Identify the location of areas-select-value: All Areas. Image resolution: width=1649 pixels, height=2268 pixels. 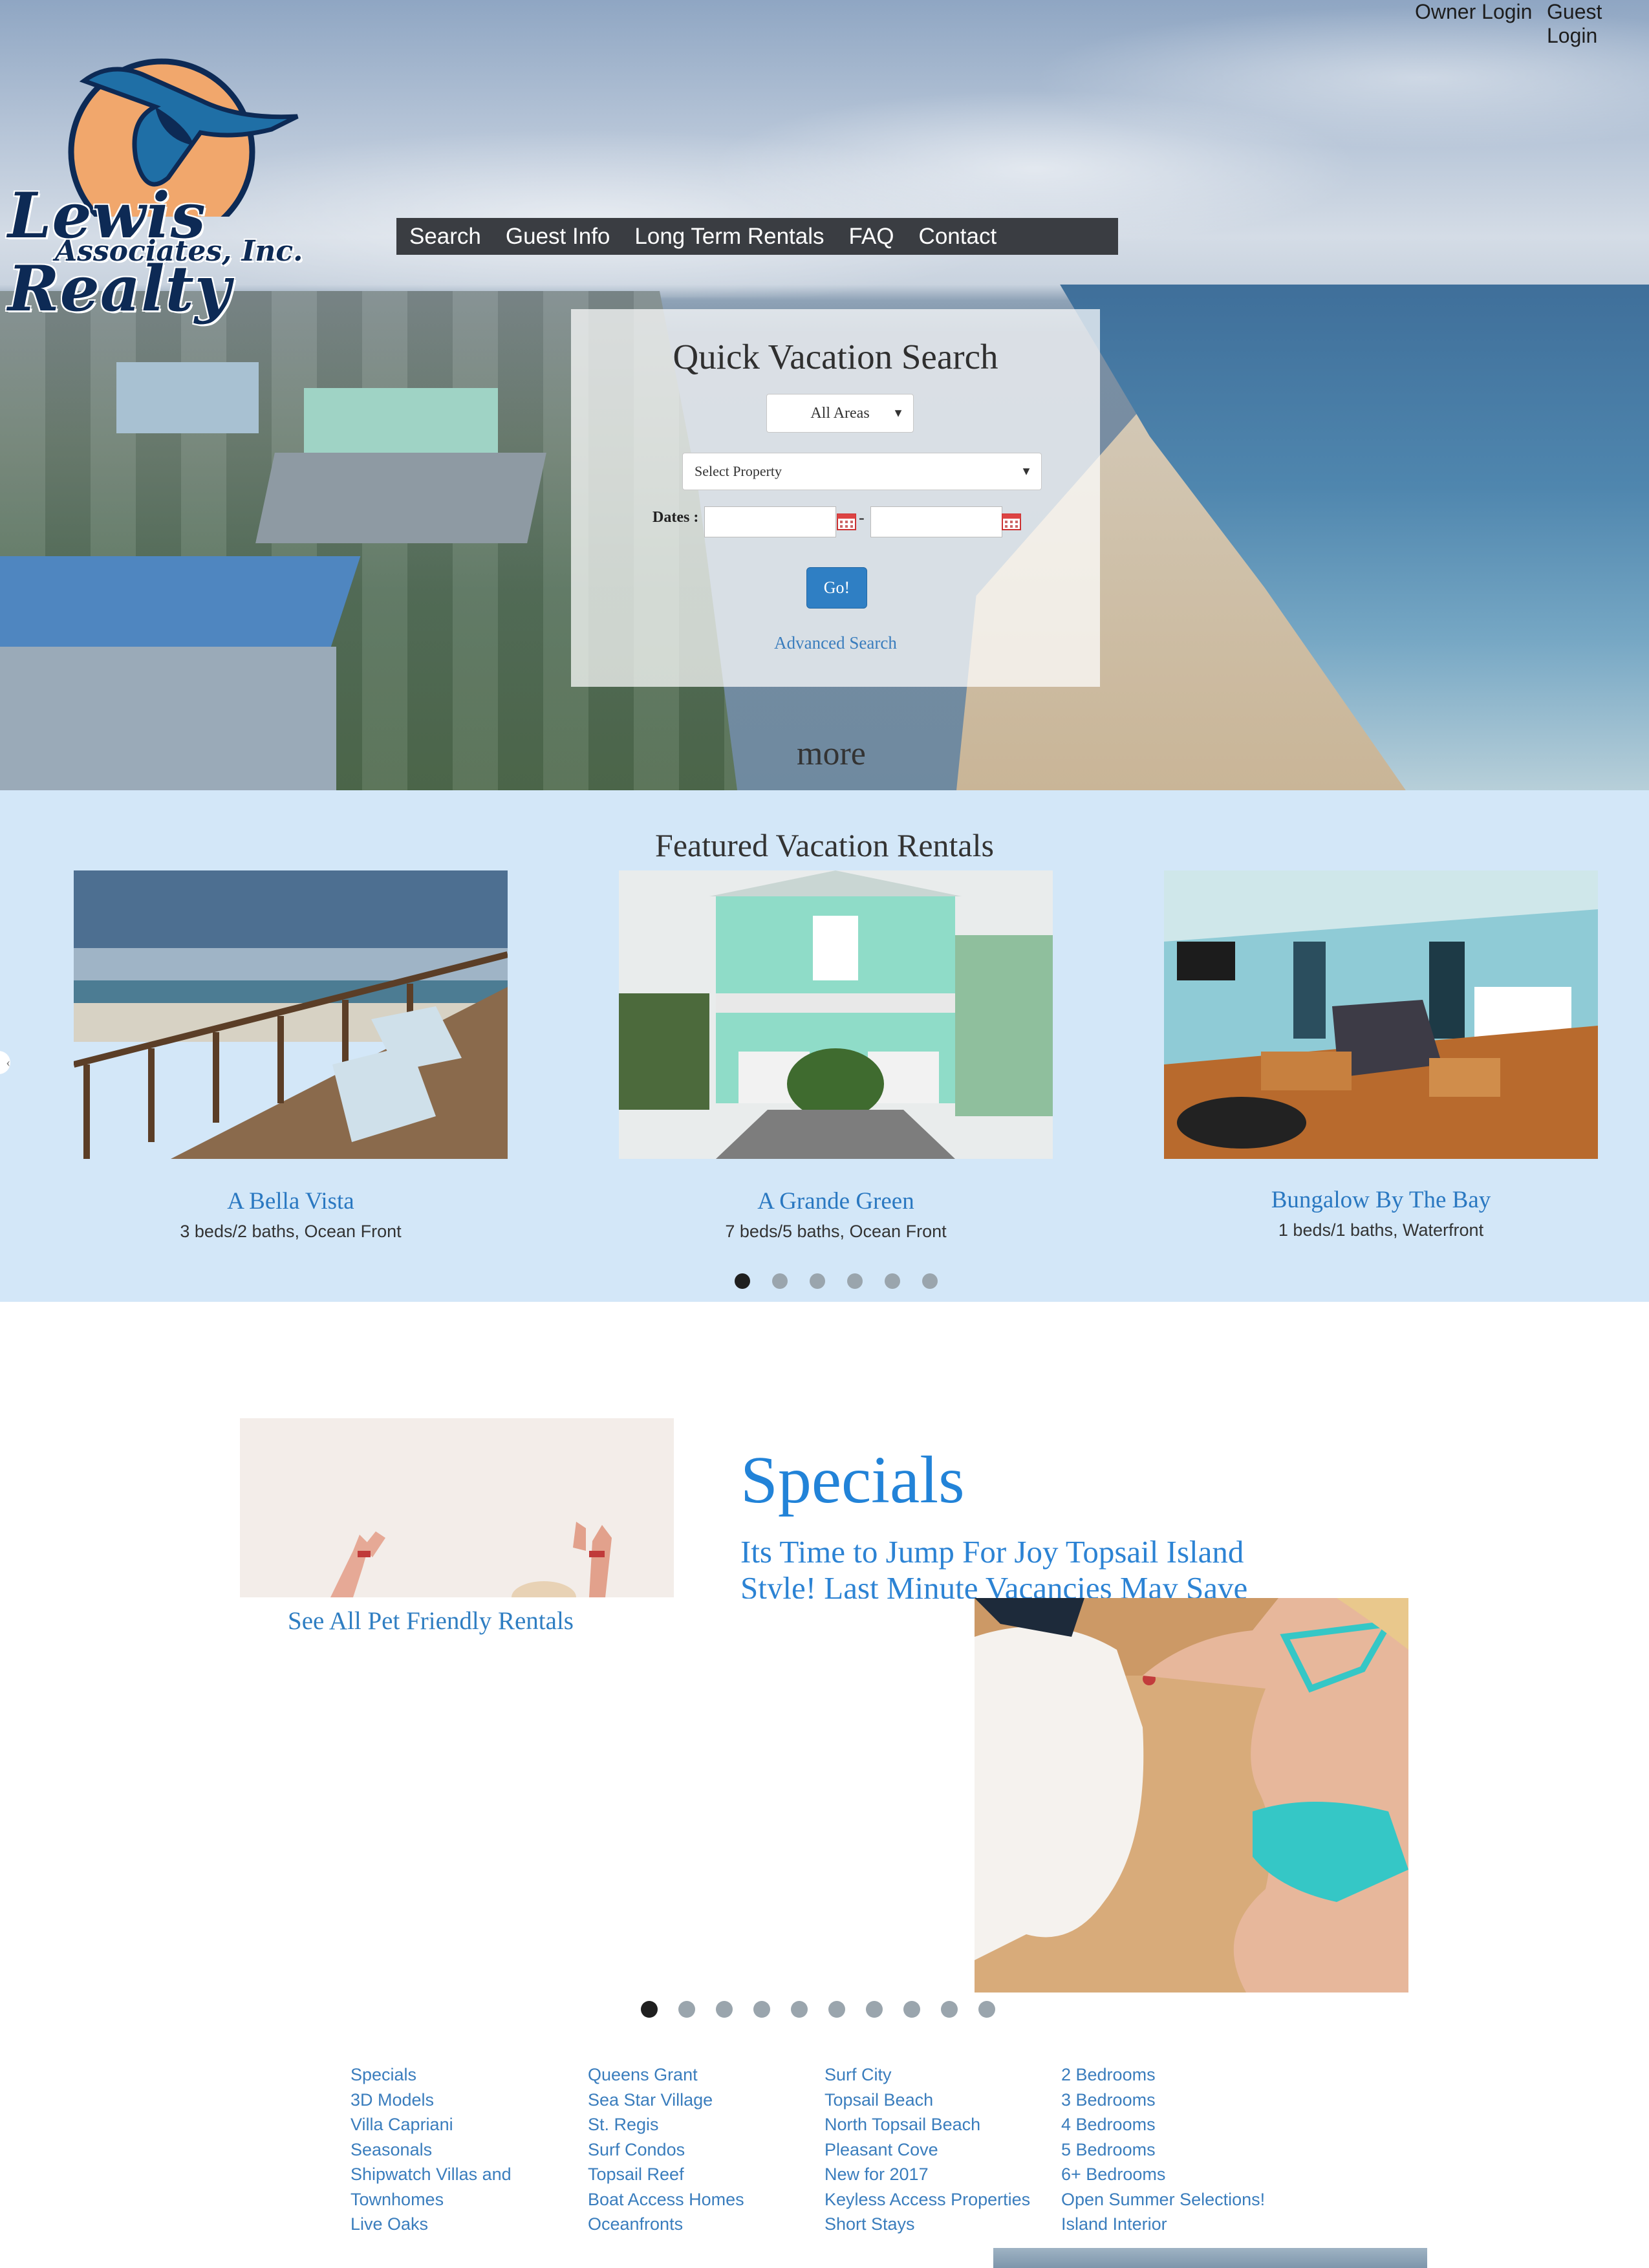
(840, 413).